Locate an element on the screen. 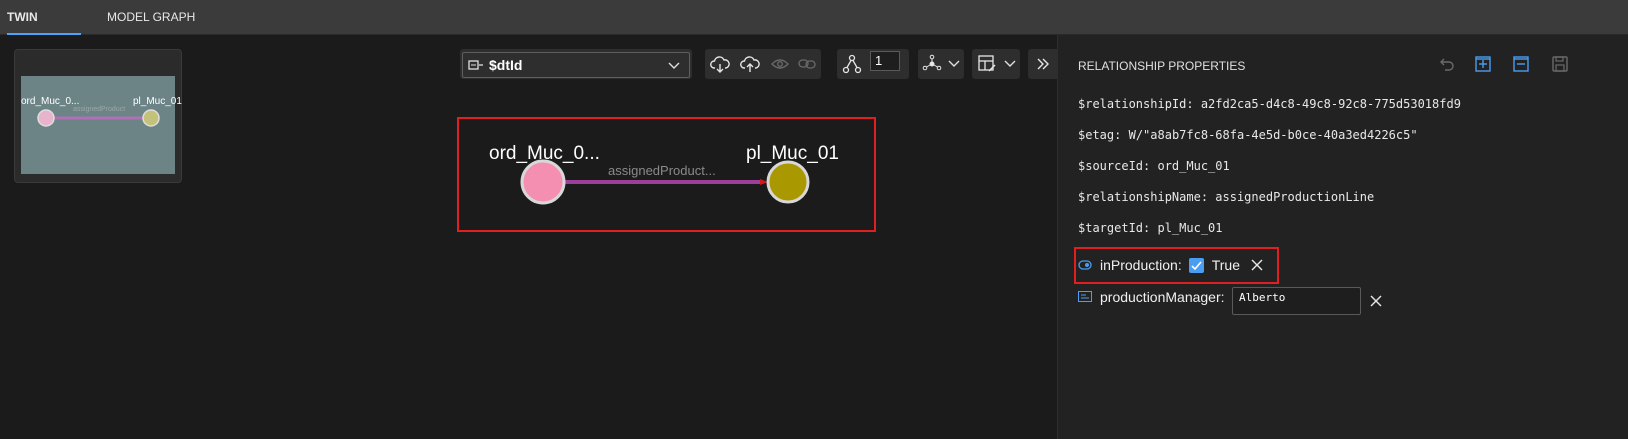  tab-twin-graph: TWIN GRAPH is located at coordinates (44, 29).